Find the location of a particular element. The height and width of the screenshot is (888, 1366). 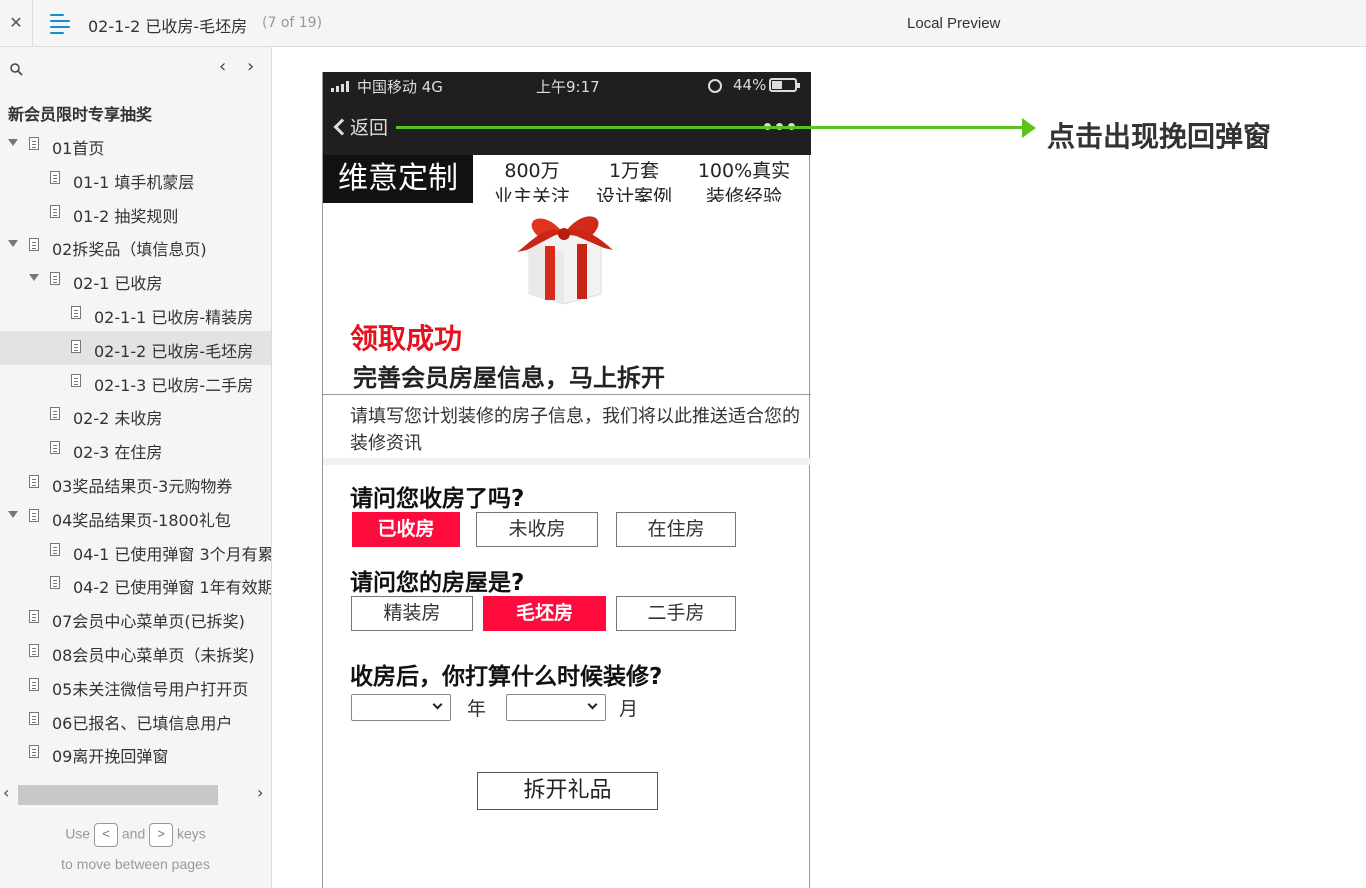

tree-item: 07会员中心菜单页(已拆奖) is located at coordinates (135, 618).